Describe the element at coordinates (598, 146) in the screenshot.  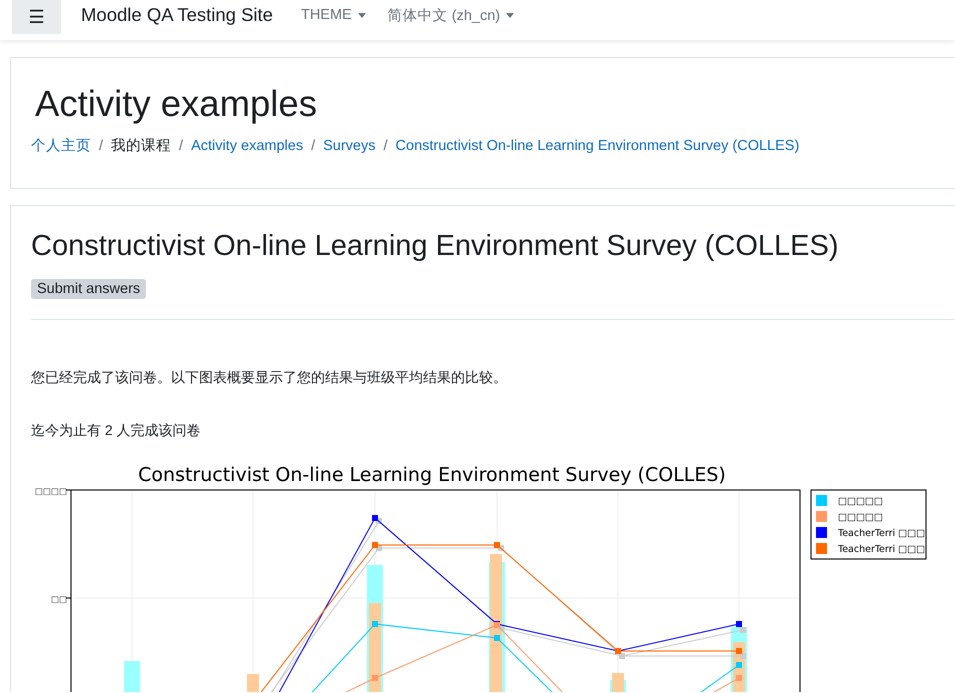
I see `breadcrumb-link: Constructivist On-line Learning Environment Survey (COLLES)` at that location.